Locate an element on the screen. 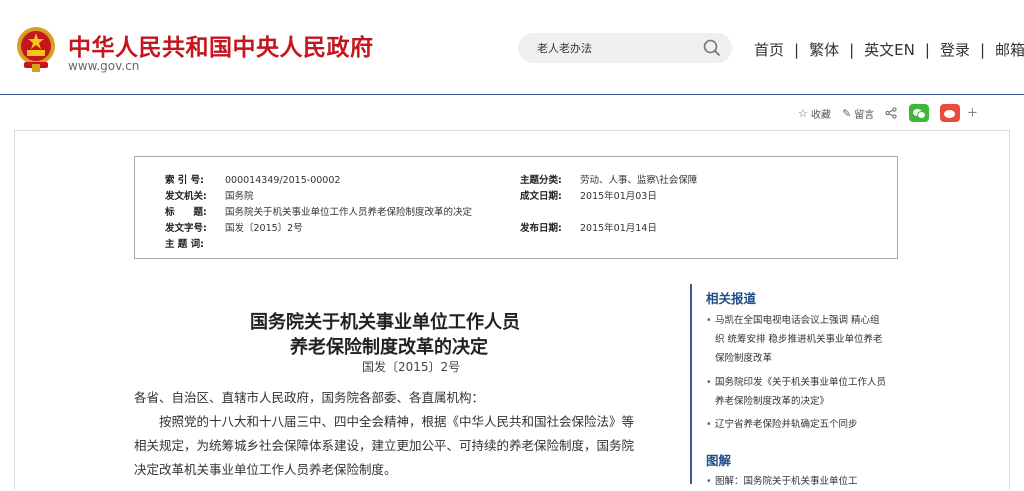  info-issuer-value: 国务院 is located at coordinates (239, 196).